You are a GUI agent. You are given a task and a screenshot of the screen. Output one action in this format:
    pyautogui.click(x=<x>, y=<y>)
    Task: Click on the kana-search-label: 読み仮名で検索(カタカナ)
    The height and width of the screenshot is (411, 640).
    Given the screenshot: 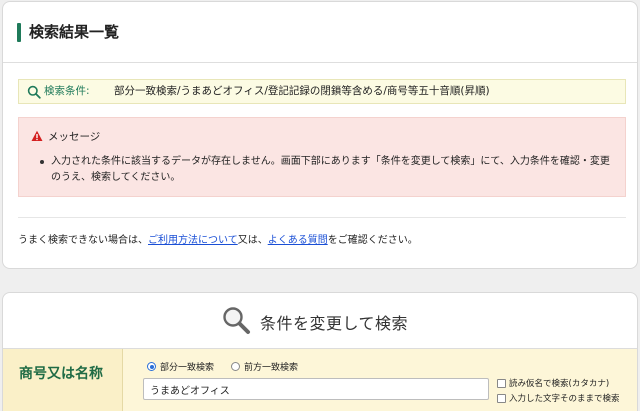 What is the action you would take?
    pyautogui.click(x=559, y=384)
    